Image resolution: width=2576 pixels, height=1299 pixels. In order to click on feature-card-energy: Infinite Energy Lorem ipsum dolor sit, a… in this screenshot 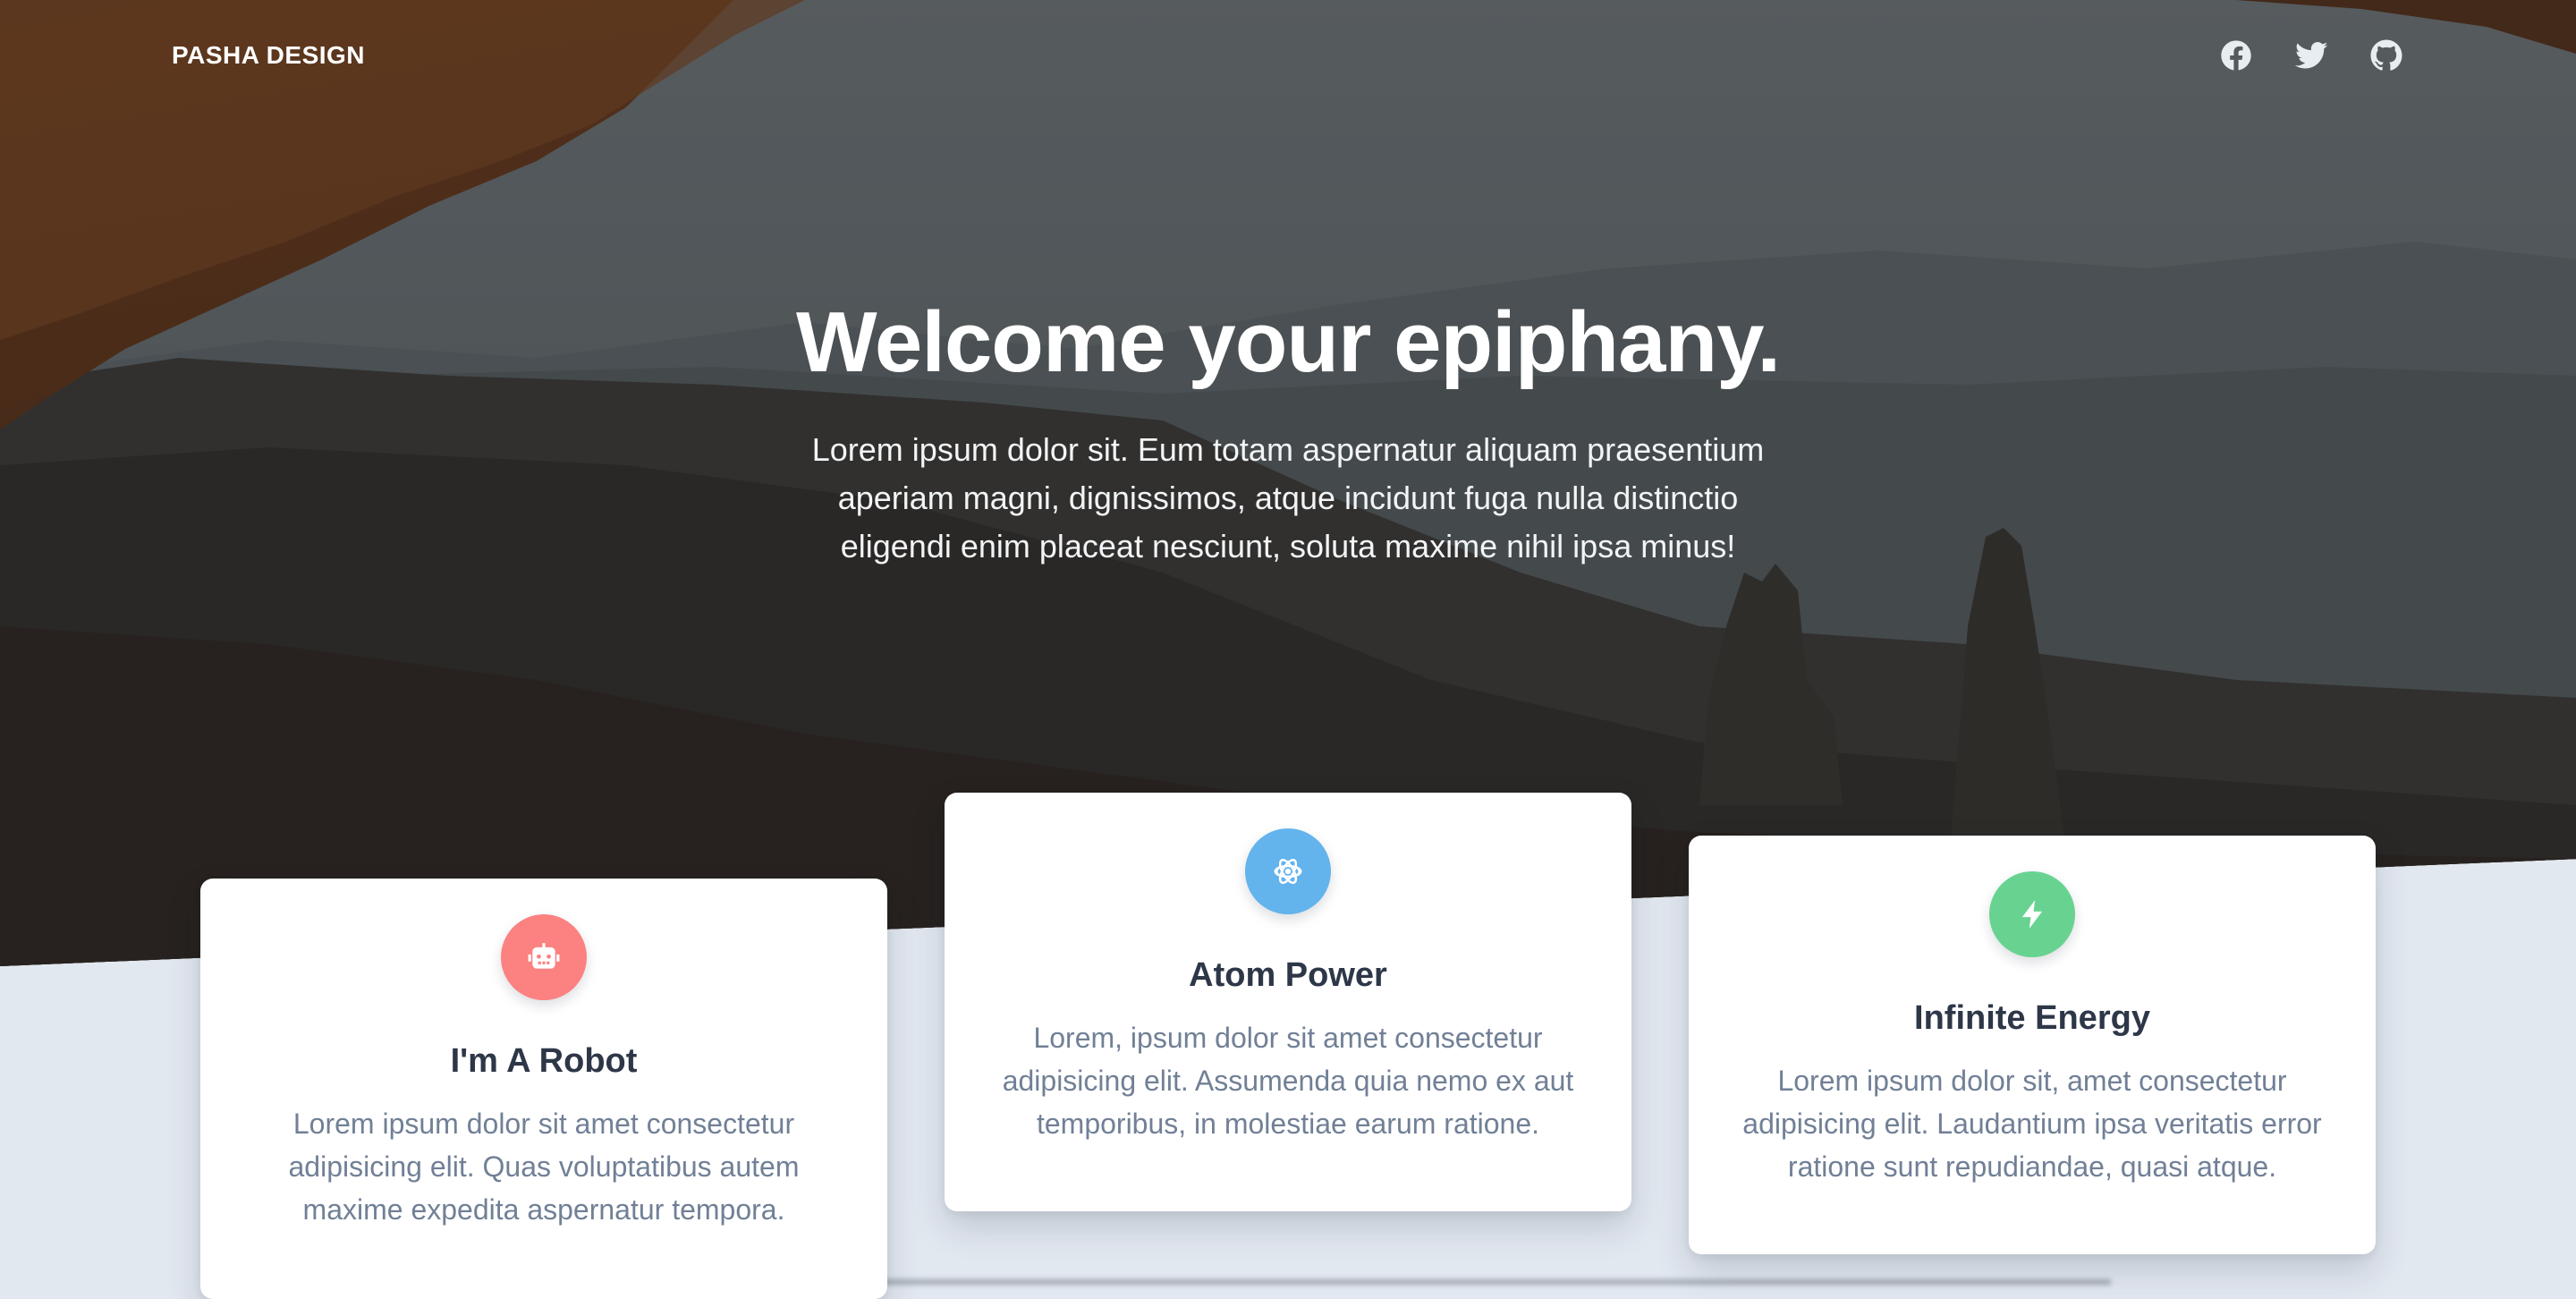, I will do `click(2032, 1045)`.